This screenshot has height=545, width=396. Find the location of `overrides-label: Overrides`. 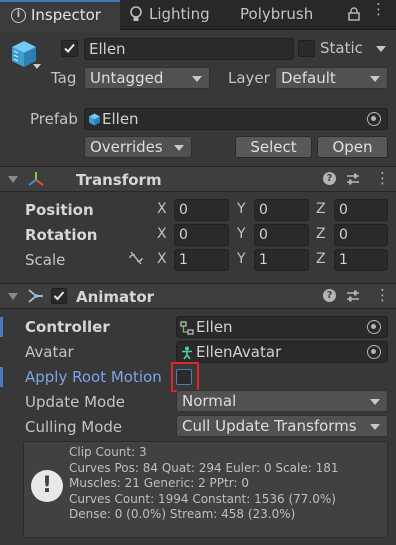

overrides-label: Overrides is located at coordinates (126, 147).